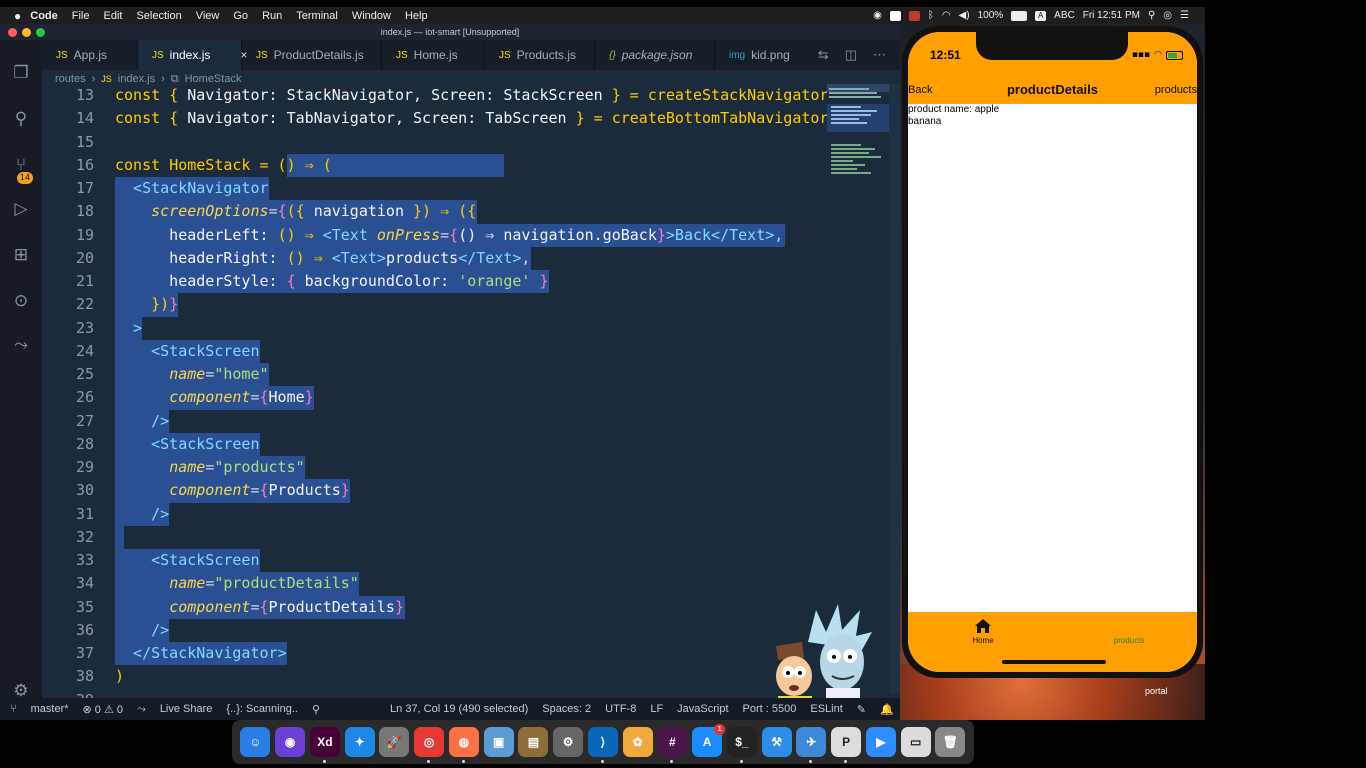 The image size is (1366, 768). I want to click on input-source-label: ABC, so click(1064, 15).